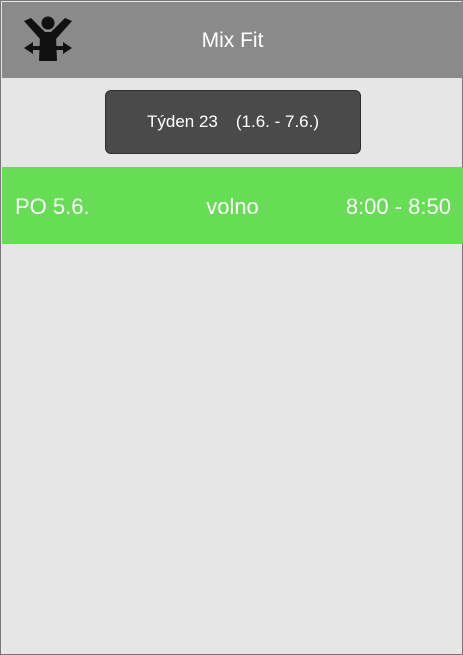 Image resolution: width=463 pixels, height=655 pixels. I want to click on app-title: Mix Fit, so click(232, 40).